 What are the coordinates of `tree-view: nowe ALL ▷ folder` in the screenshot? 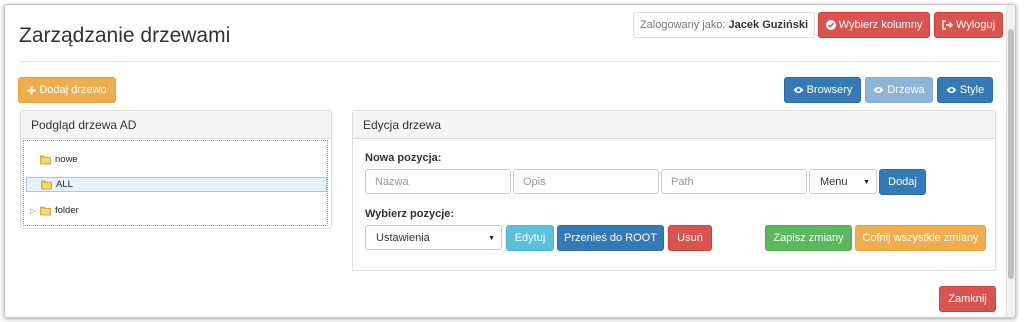 It's located at (175, 183).